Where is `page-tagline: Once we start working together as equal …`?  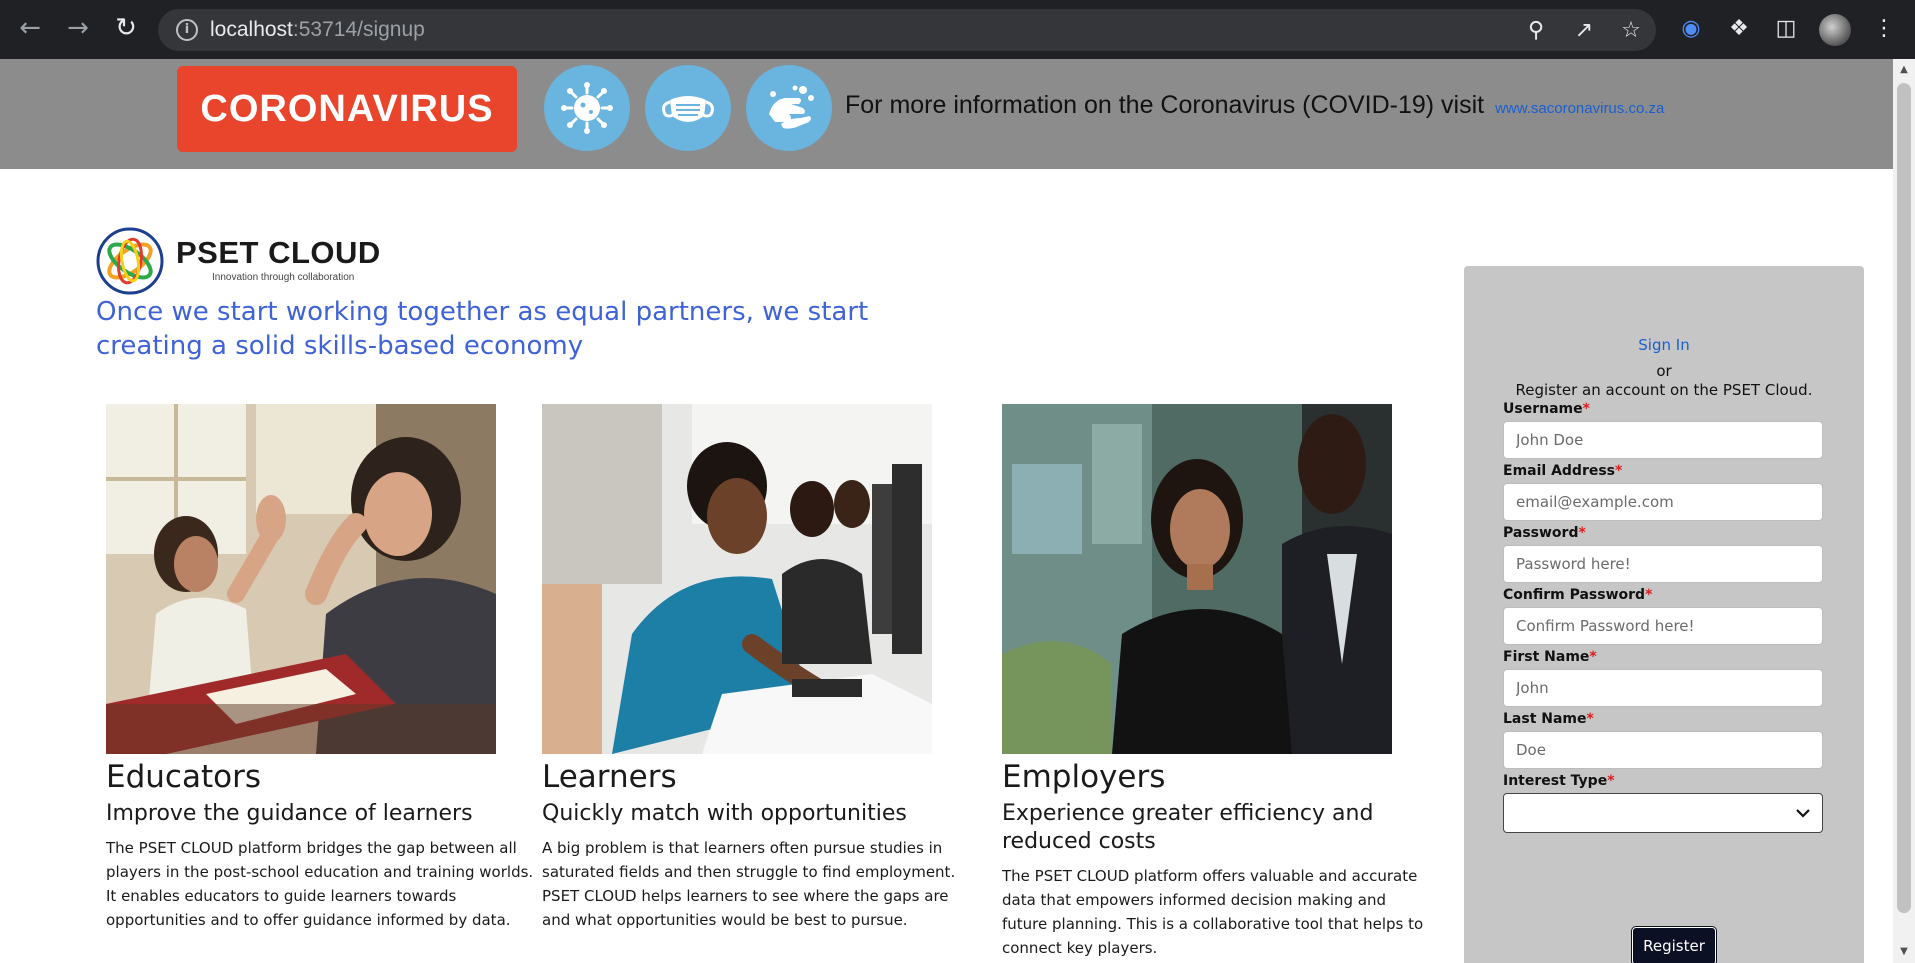
page-tagline: Once we start working together as equal … is located at coordinates (482, 329).